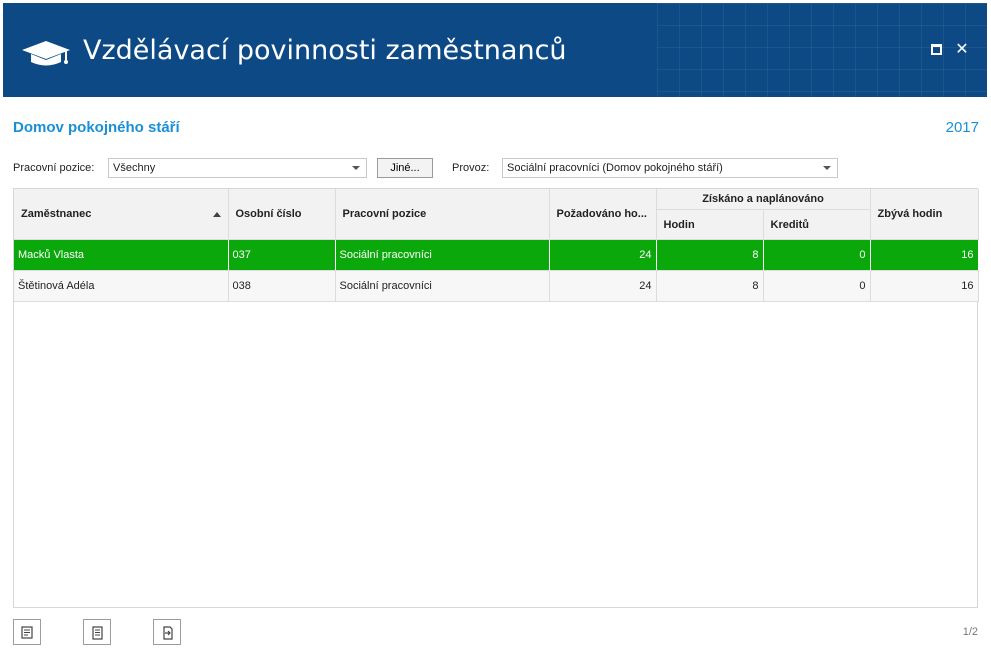  What do you see at coordinates (924, 214) in the screenshot?
I see `column-header-remaining-hours: Zbývá hodin` at bounding box center [924, 214].